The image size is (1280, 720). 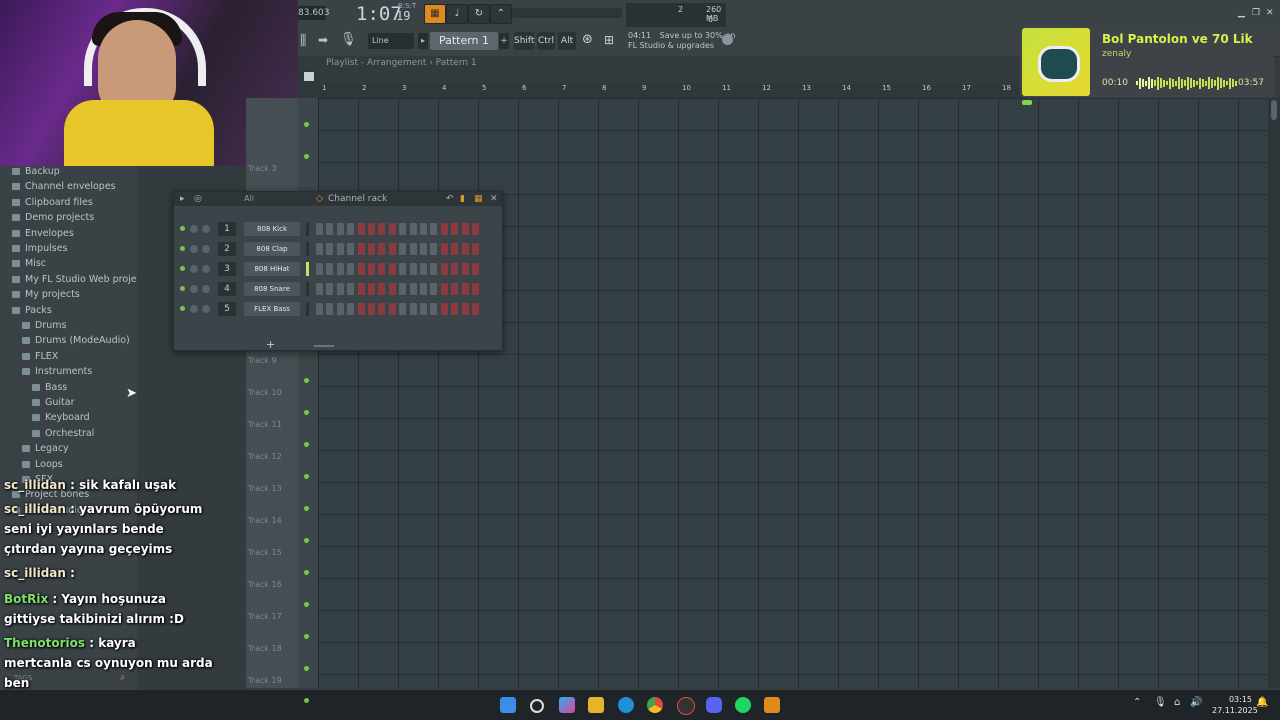 I want to click on pattern-add-button: +, so click(x=504, y=41).